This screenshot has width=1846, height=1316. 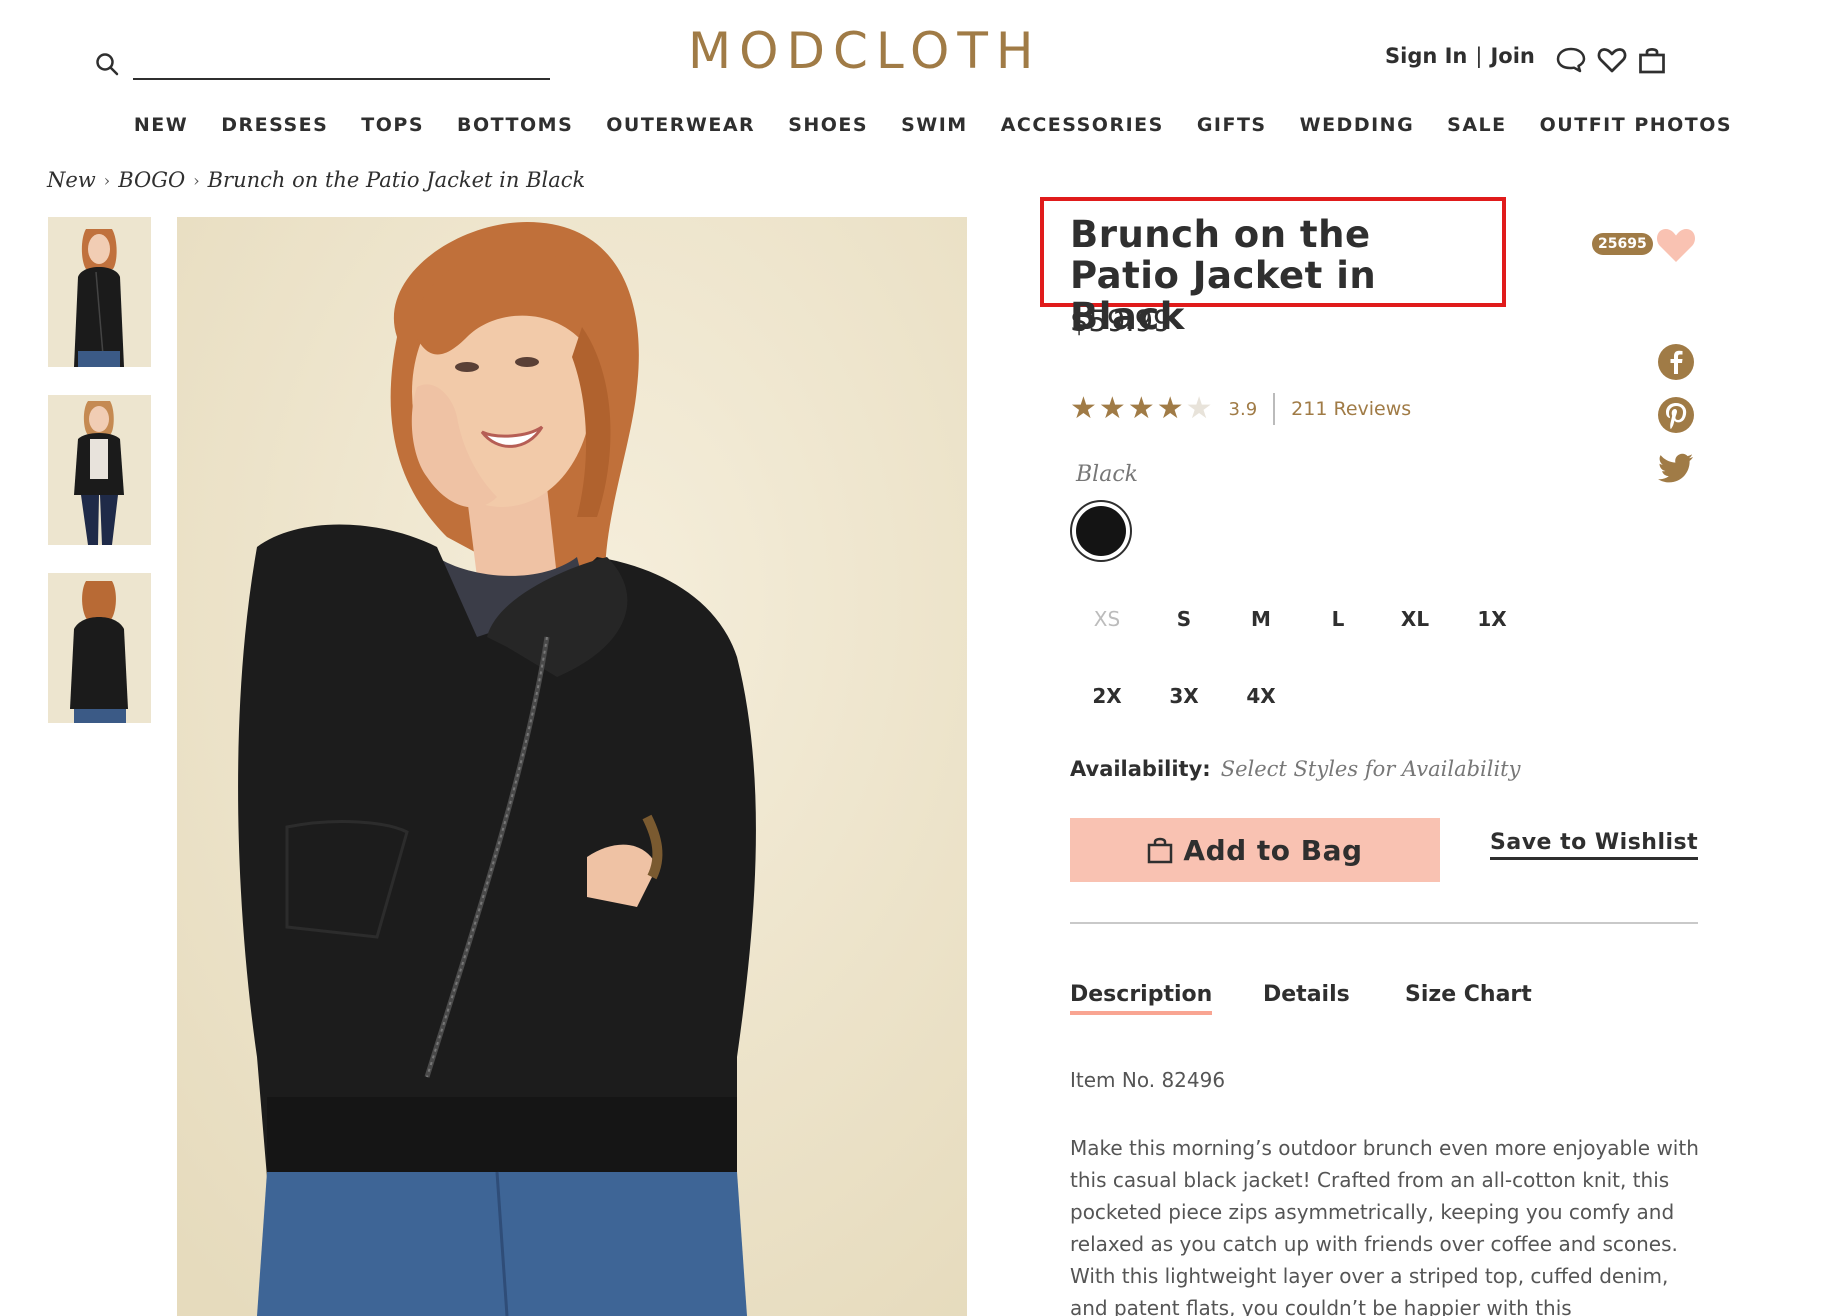 I want to click on favorite-heart-icon, so click(x=1676, y=244).